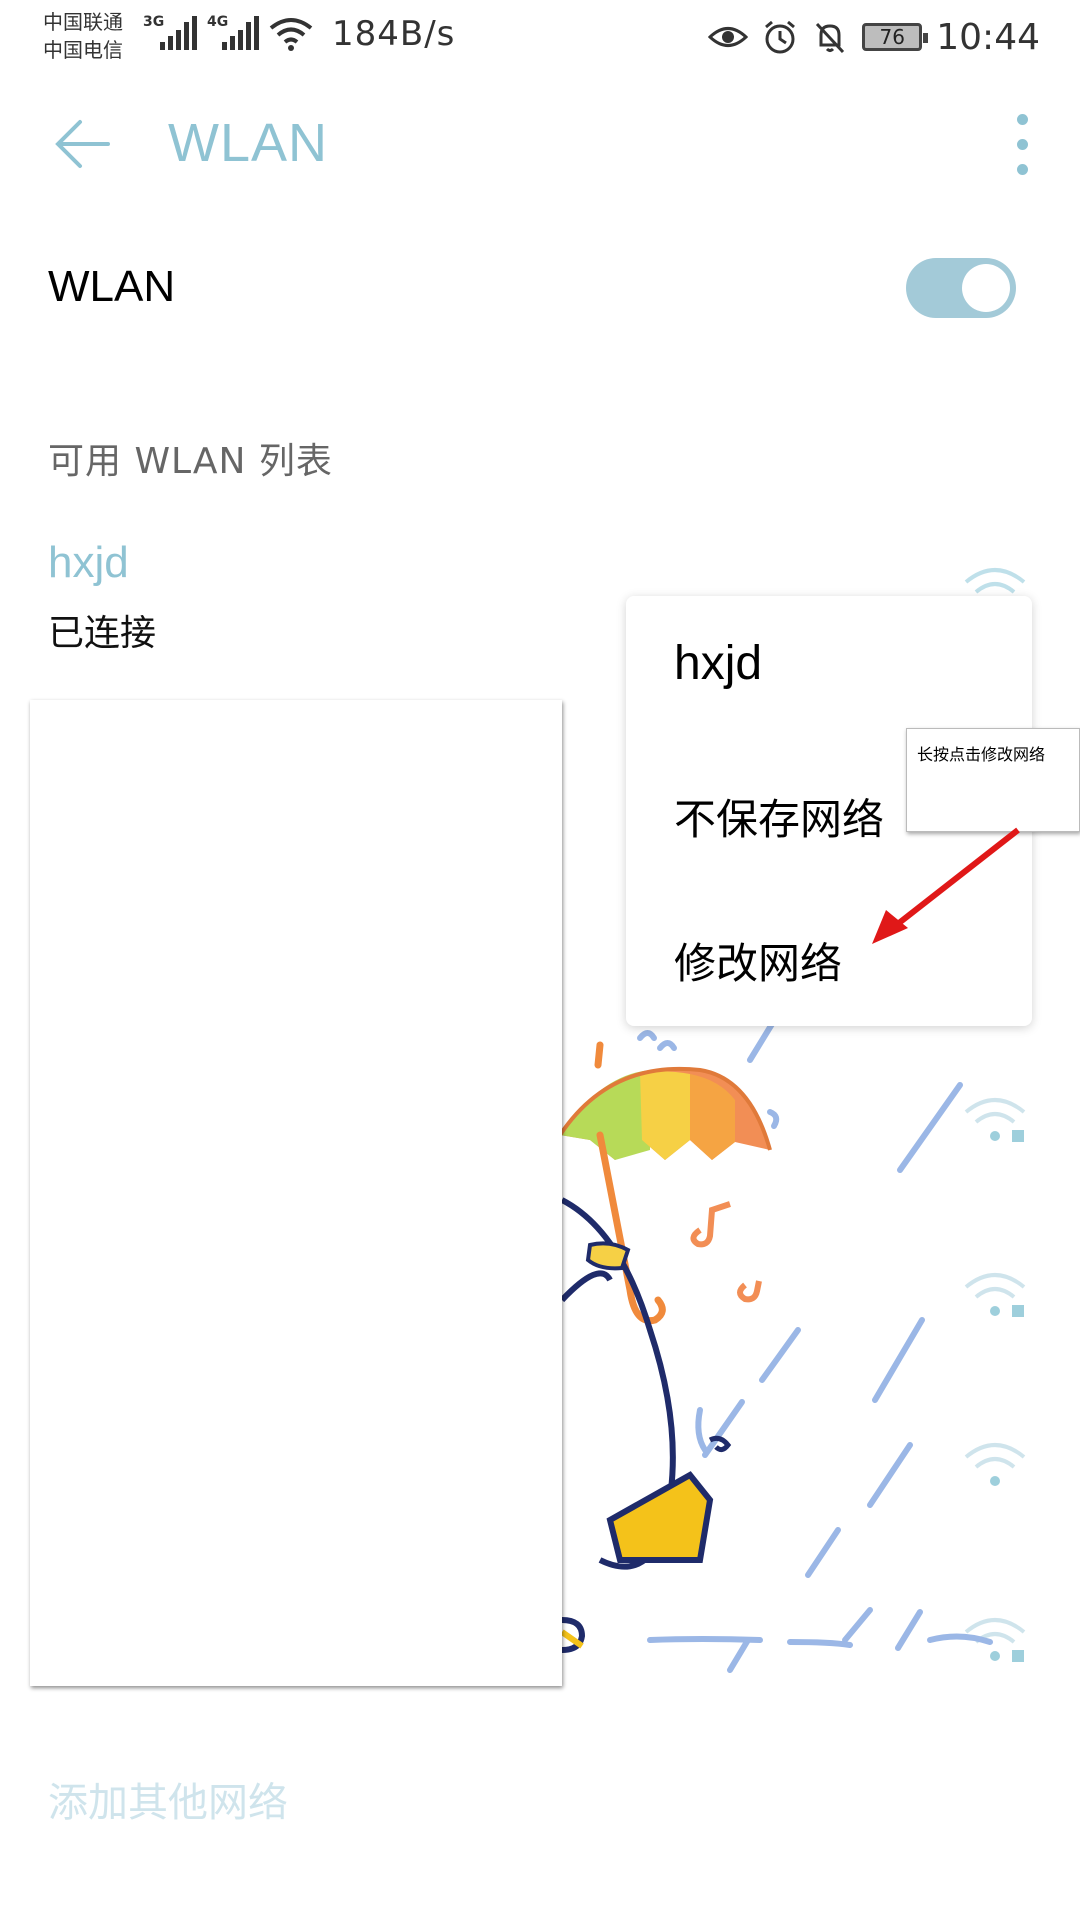 This screenshot has height=1920, width=1080. Describe the element at coordinates (981, 754) in the screenshot. I see `callout-text: 长按点击修改网络` at that location.